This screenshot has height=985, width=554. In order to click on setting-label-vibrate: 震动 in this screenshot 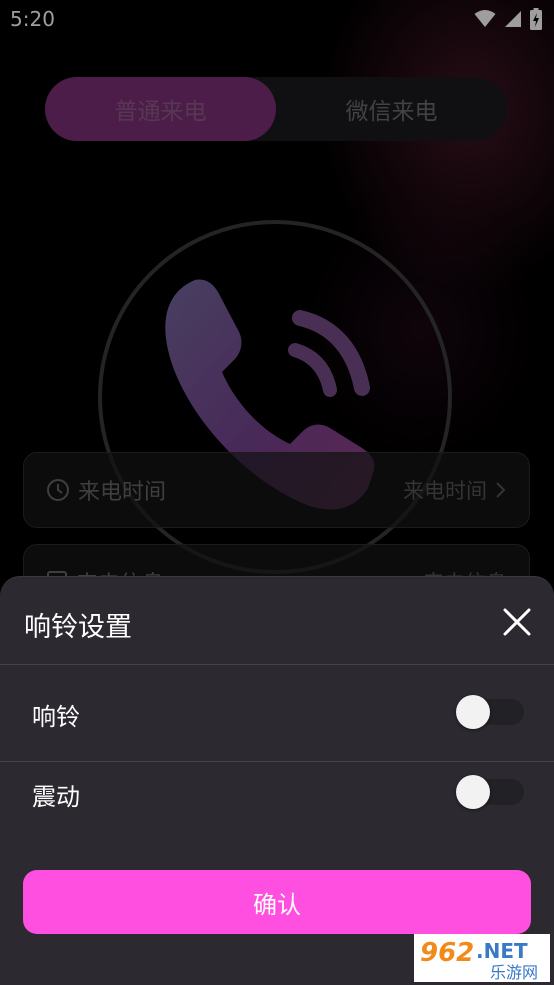, I will do `click(56, 797)`.